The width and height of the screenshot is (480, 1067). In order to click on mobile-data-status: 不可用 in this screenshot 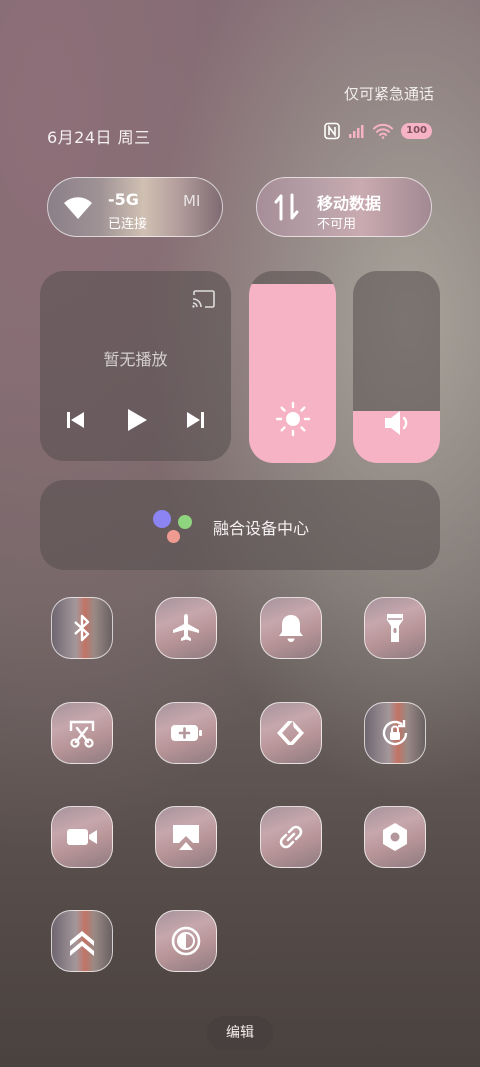, I will do `click(337, 224)`.